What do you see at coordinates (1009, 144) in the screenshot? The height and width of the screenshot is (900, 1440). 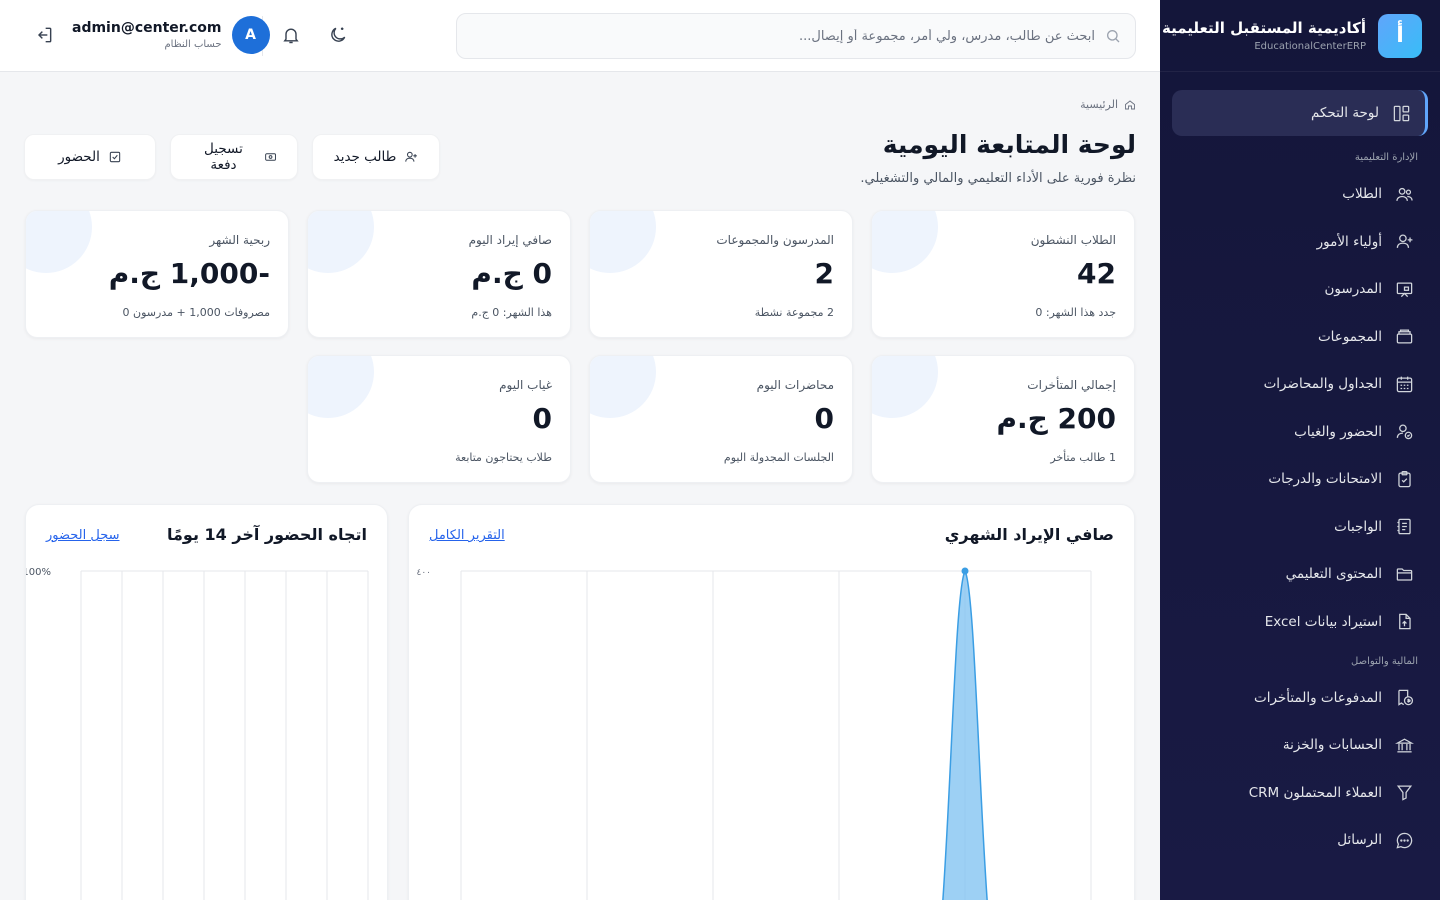 I see `page-title: لوحة المتابعة اليومية` at bounding box center [1009, 144].